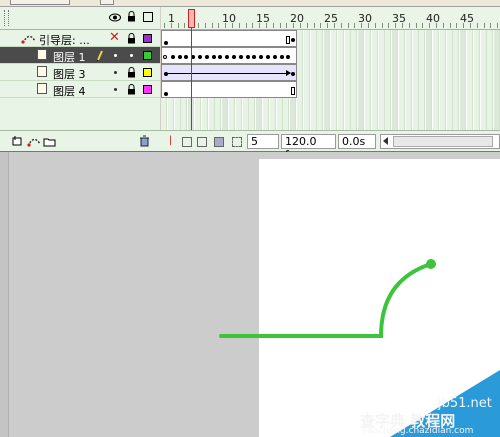 The width and height of the screenshot is (500, 437). What do you see at coordinates (6, 18) in the screenshot?
I see `drag-grip` at bounding box center [6, 18].